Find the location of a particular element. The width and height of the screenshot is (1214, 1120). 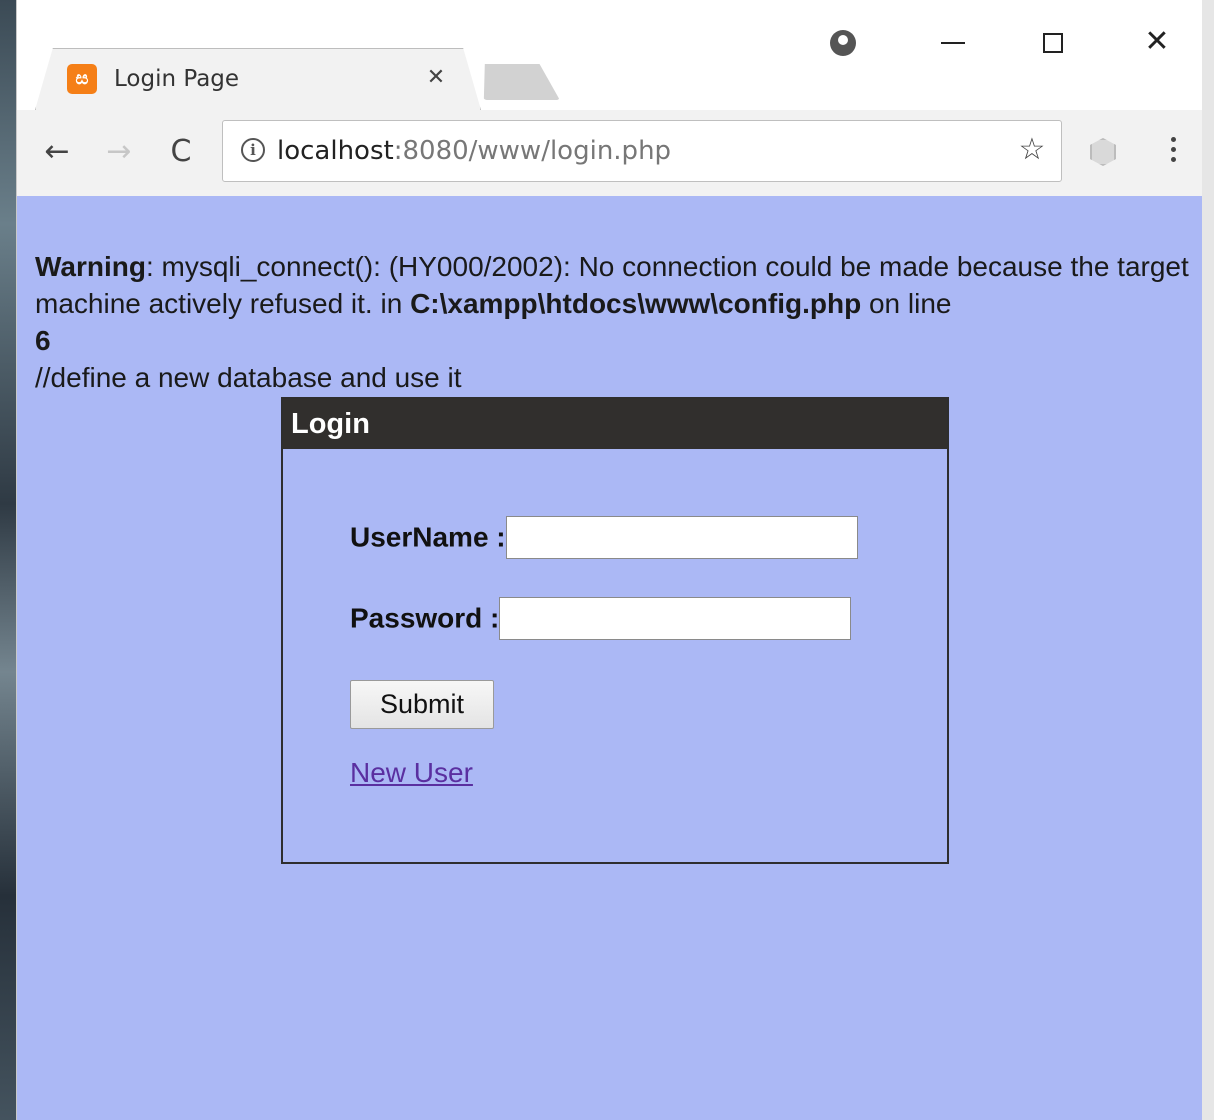

xampp-favicon-icon: ස is located at coordinates (82, 79).